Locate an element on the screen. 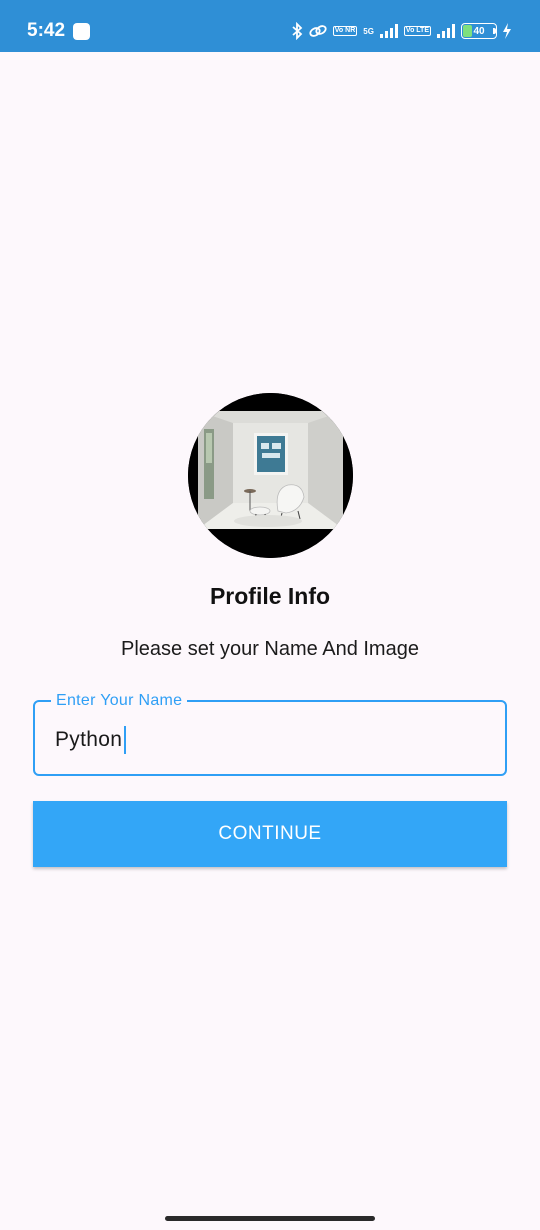  volte-lte-badge: Vo LTE is located at coordinates (417, 31).